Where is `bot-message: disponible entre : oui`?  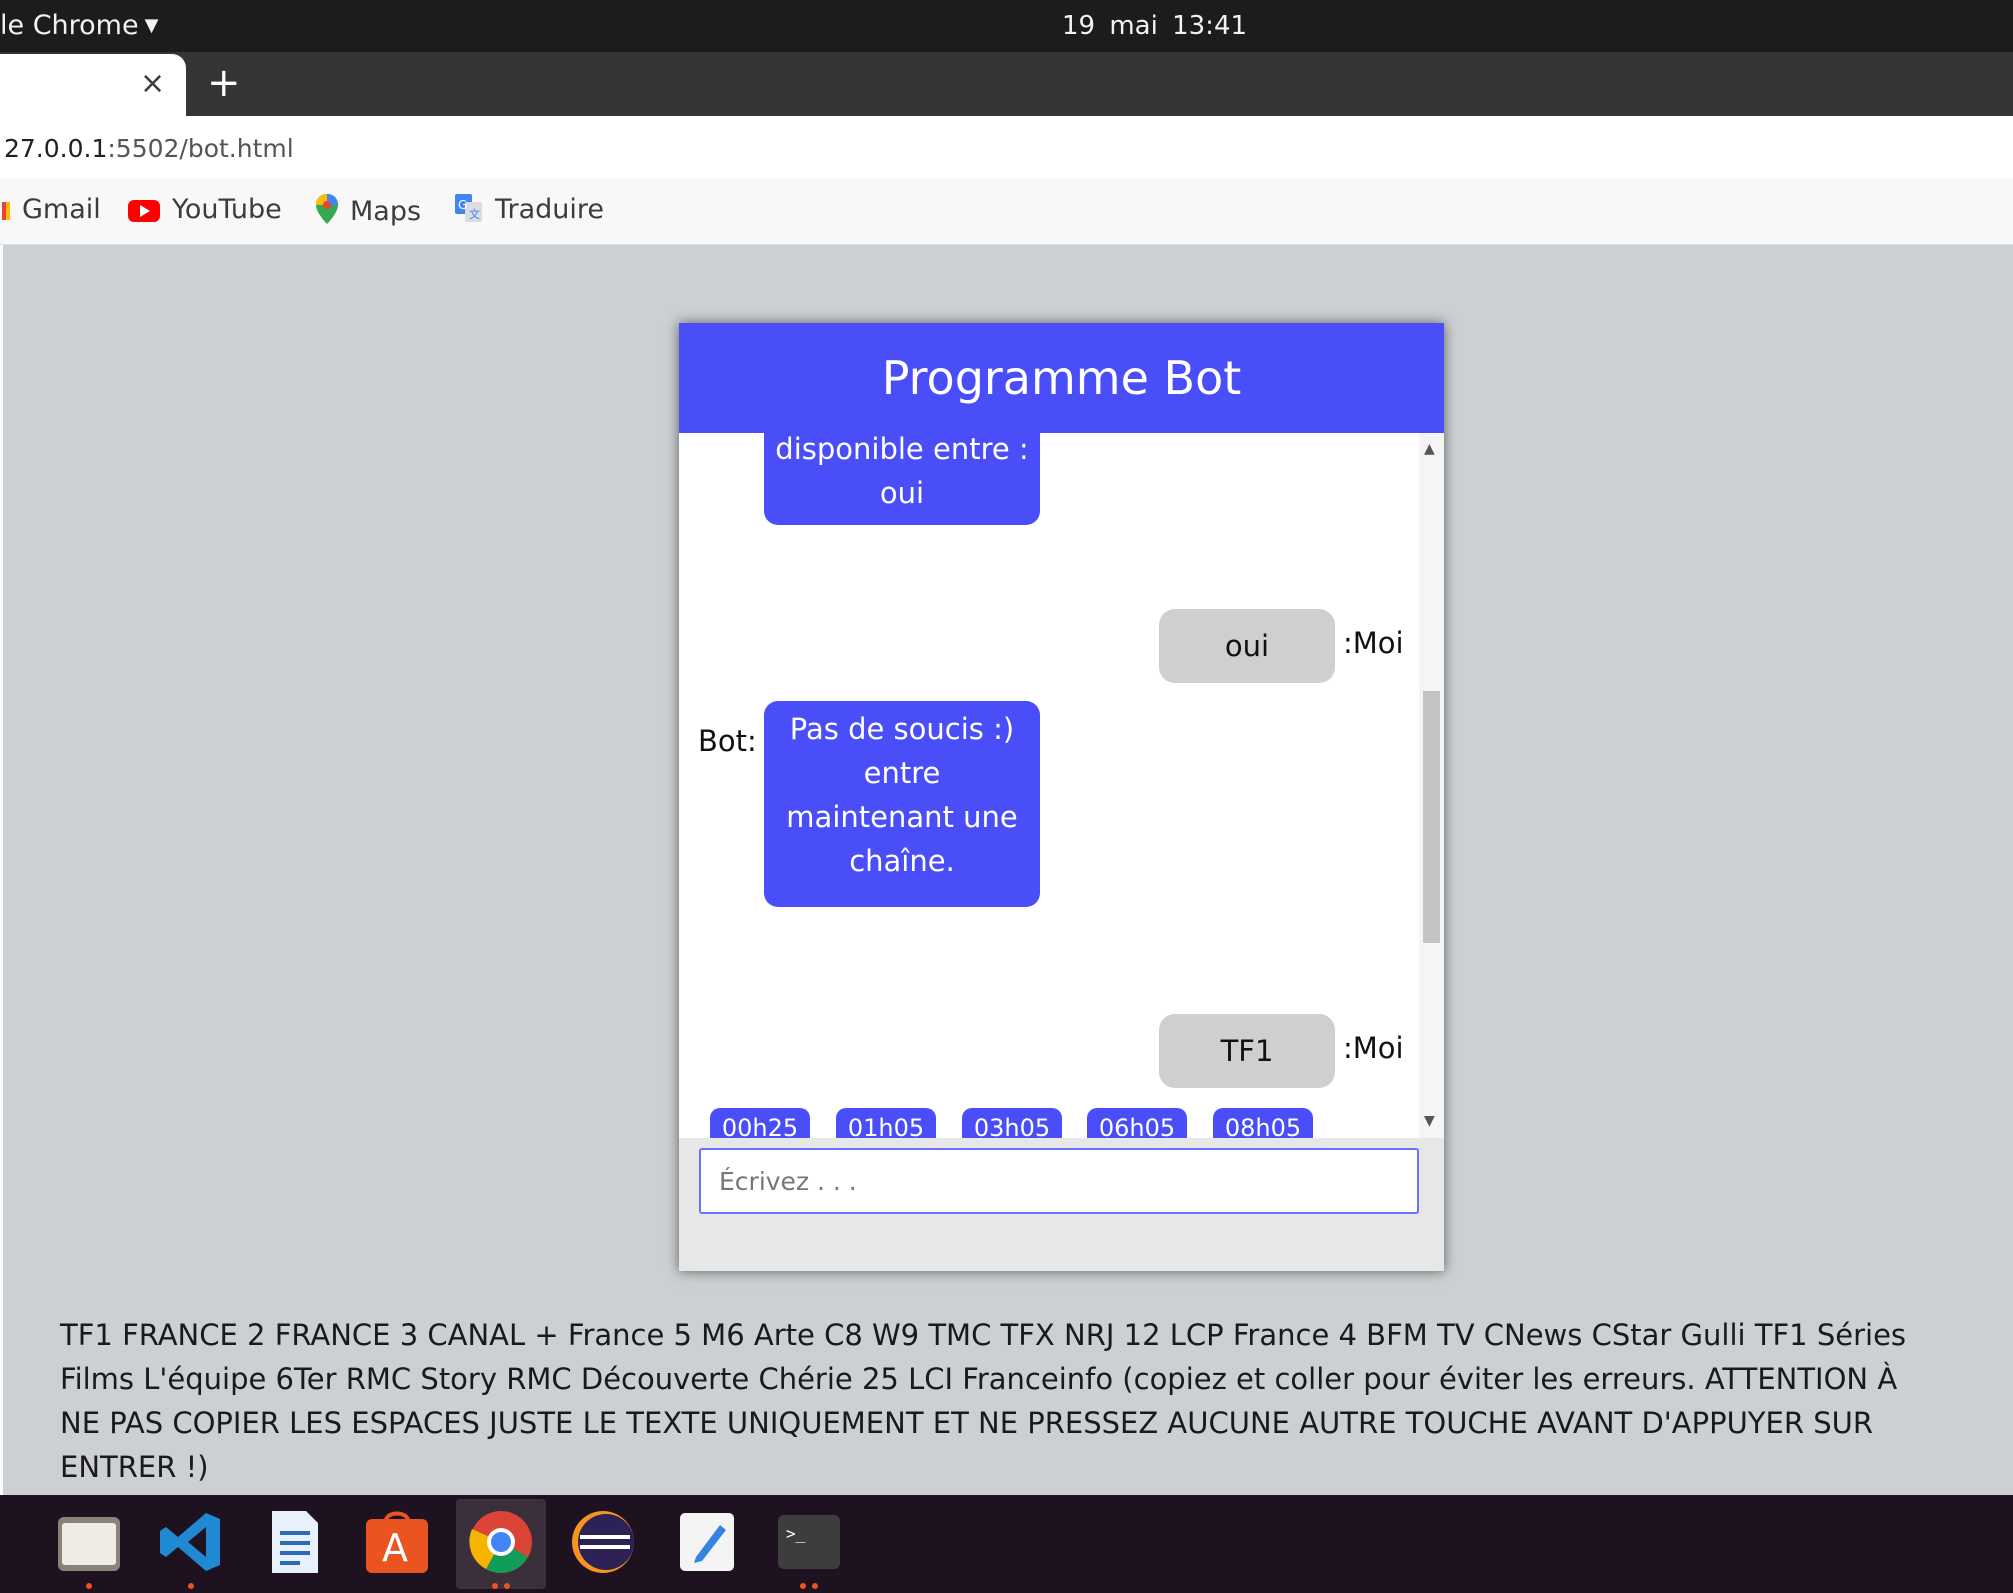
bot-message: disponible entre : oui is located at coordinates (902, 479).